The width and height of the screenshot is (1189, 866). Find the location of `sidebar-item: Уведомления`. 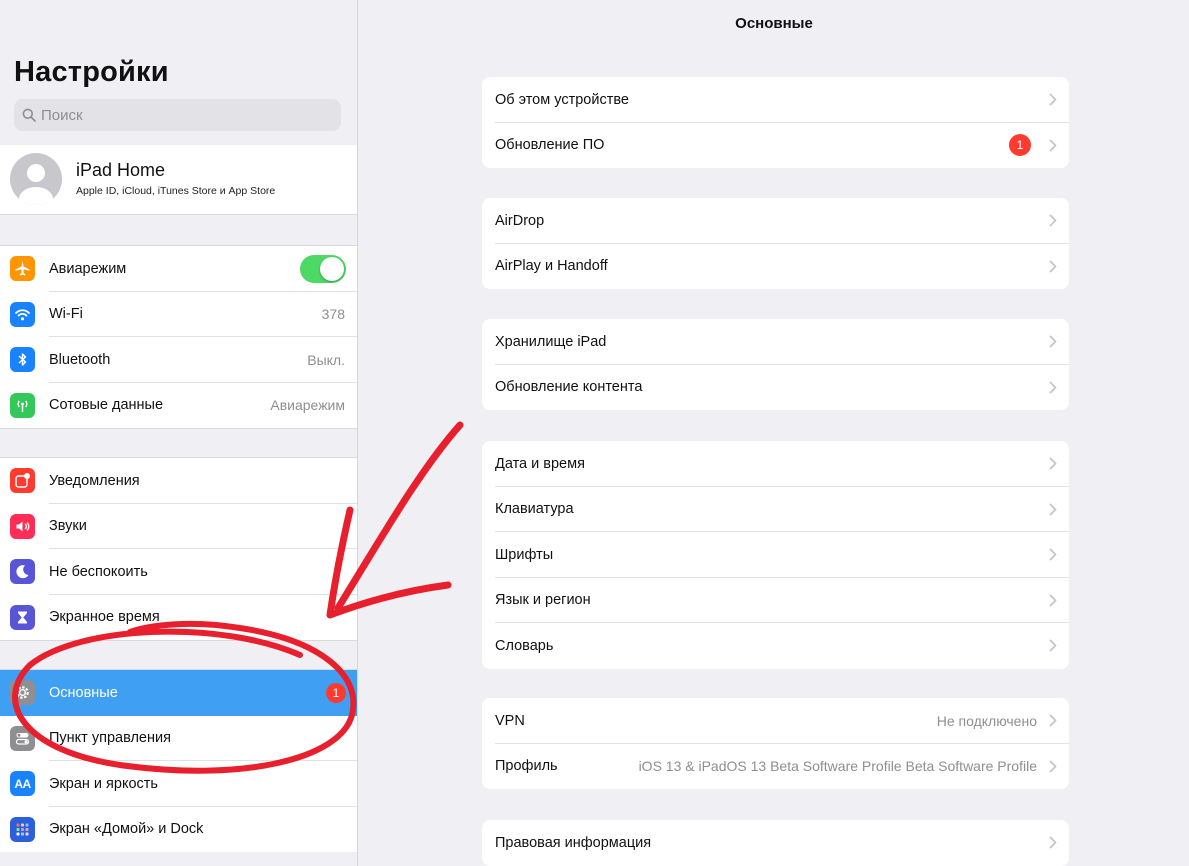

sidebar-item: Уведомления is located at coordinates (178, 481).